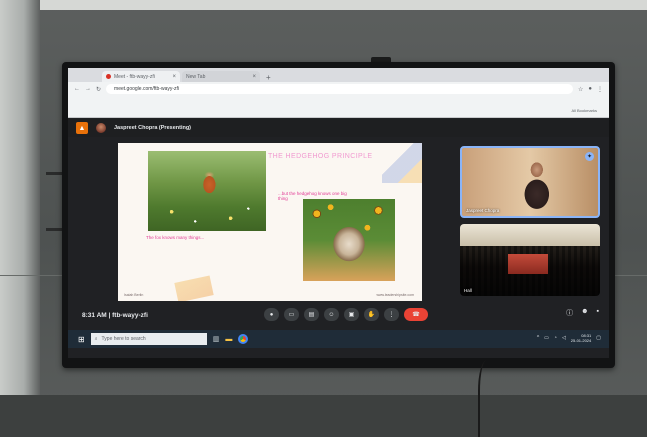 The height and width of the screenshot is (437, 647). Describe the element at coordinates (153, 128) in the screenshot. I see `presenter-name: Jaspreet Chopra (Presenting)` at that location.